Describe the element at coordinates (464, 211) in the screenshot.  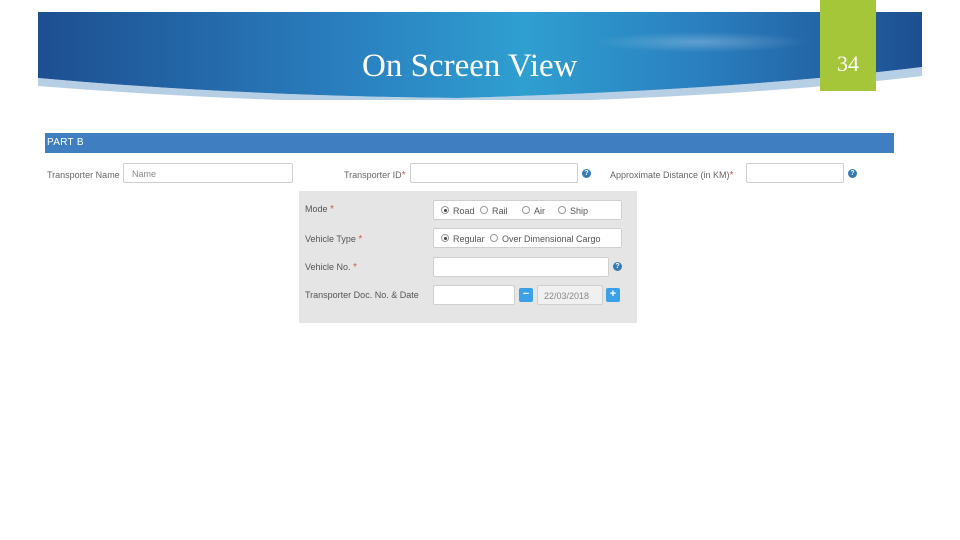
I see `mode-option-label: Road` at that location.